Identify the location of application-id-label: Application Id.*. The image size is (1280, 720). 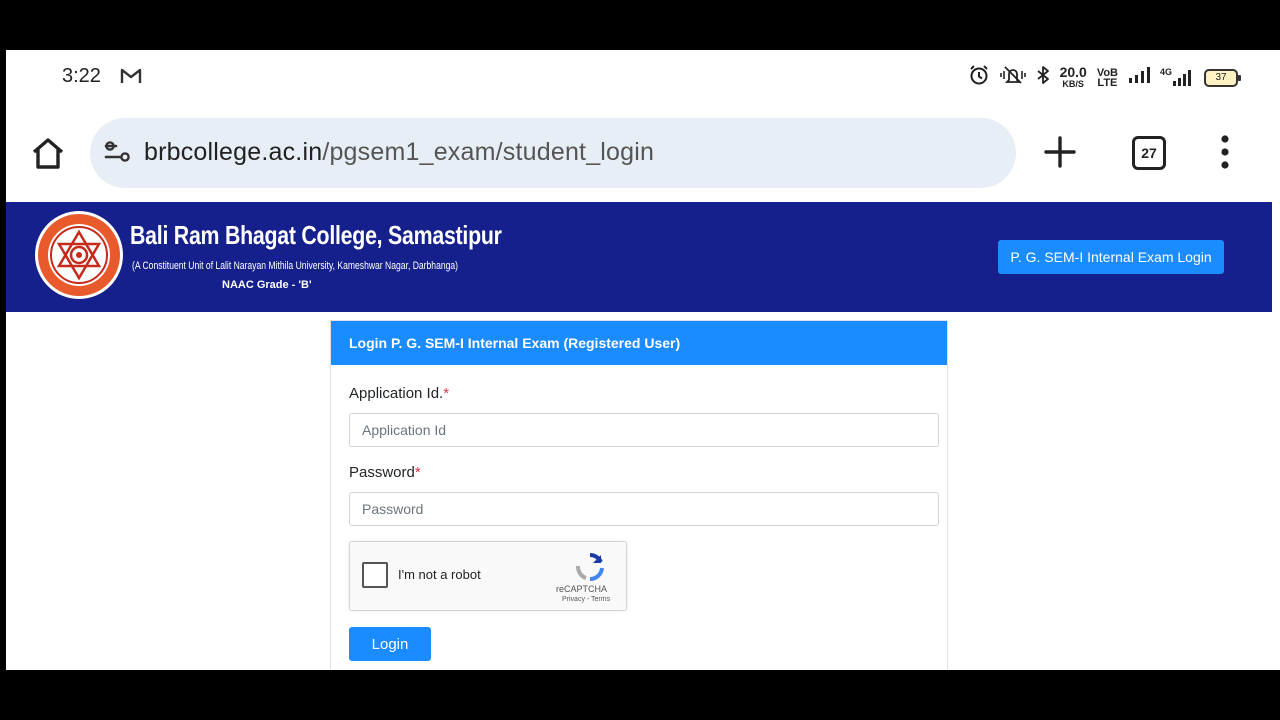
(399, 393).